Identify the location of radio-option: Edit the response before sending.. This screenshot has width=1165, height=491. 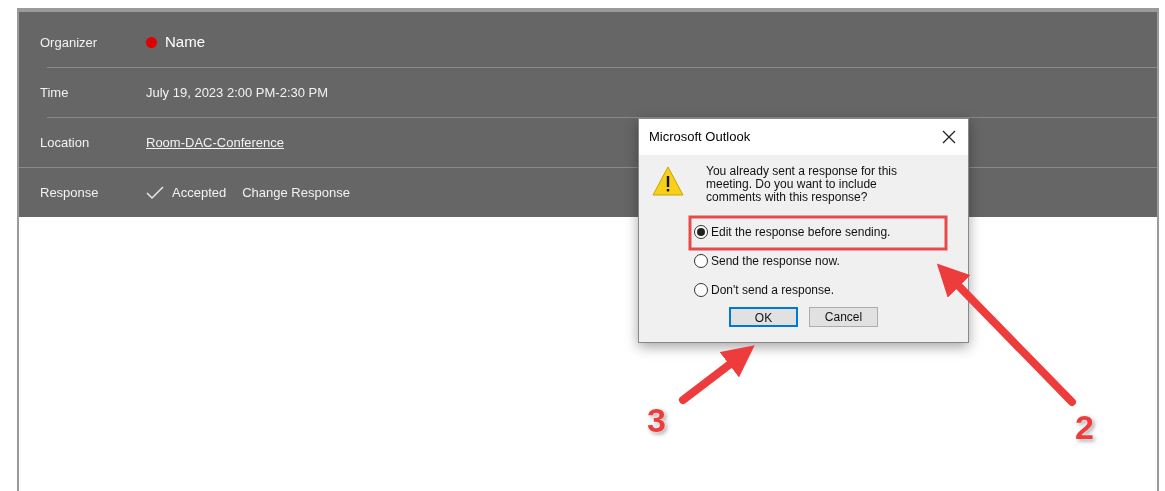
(814, 232).